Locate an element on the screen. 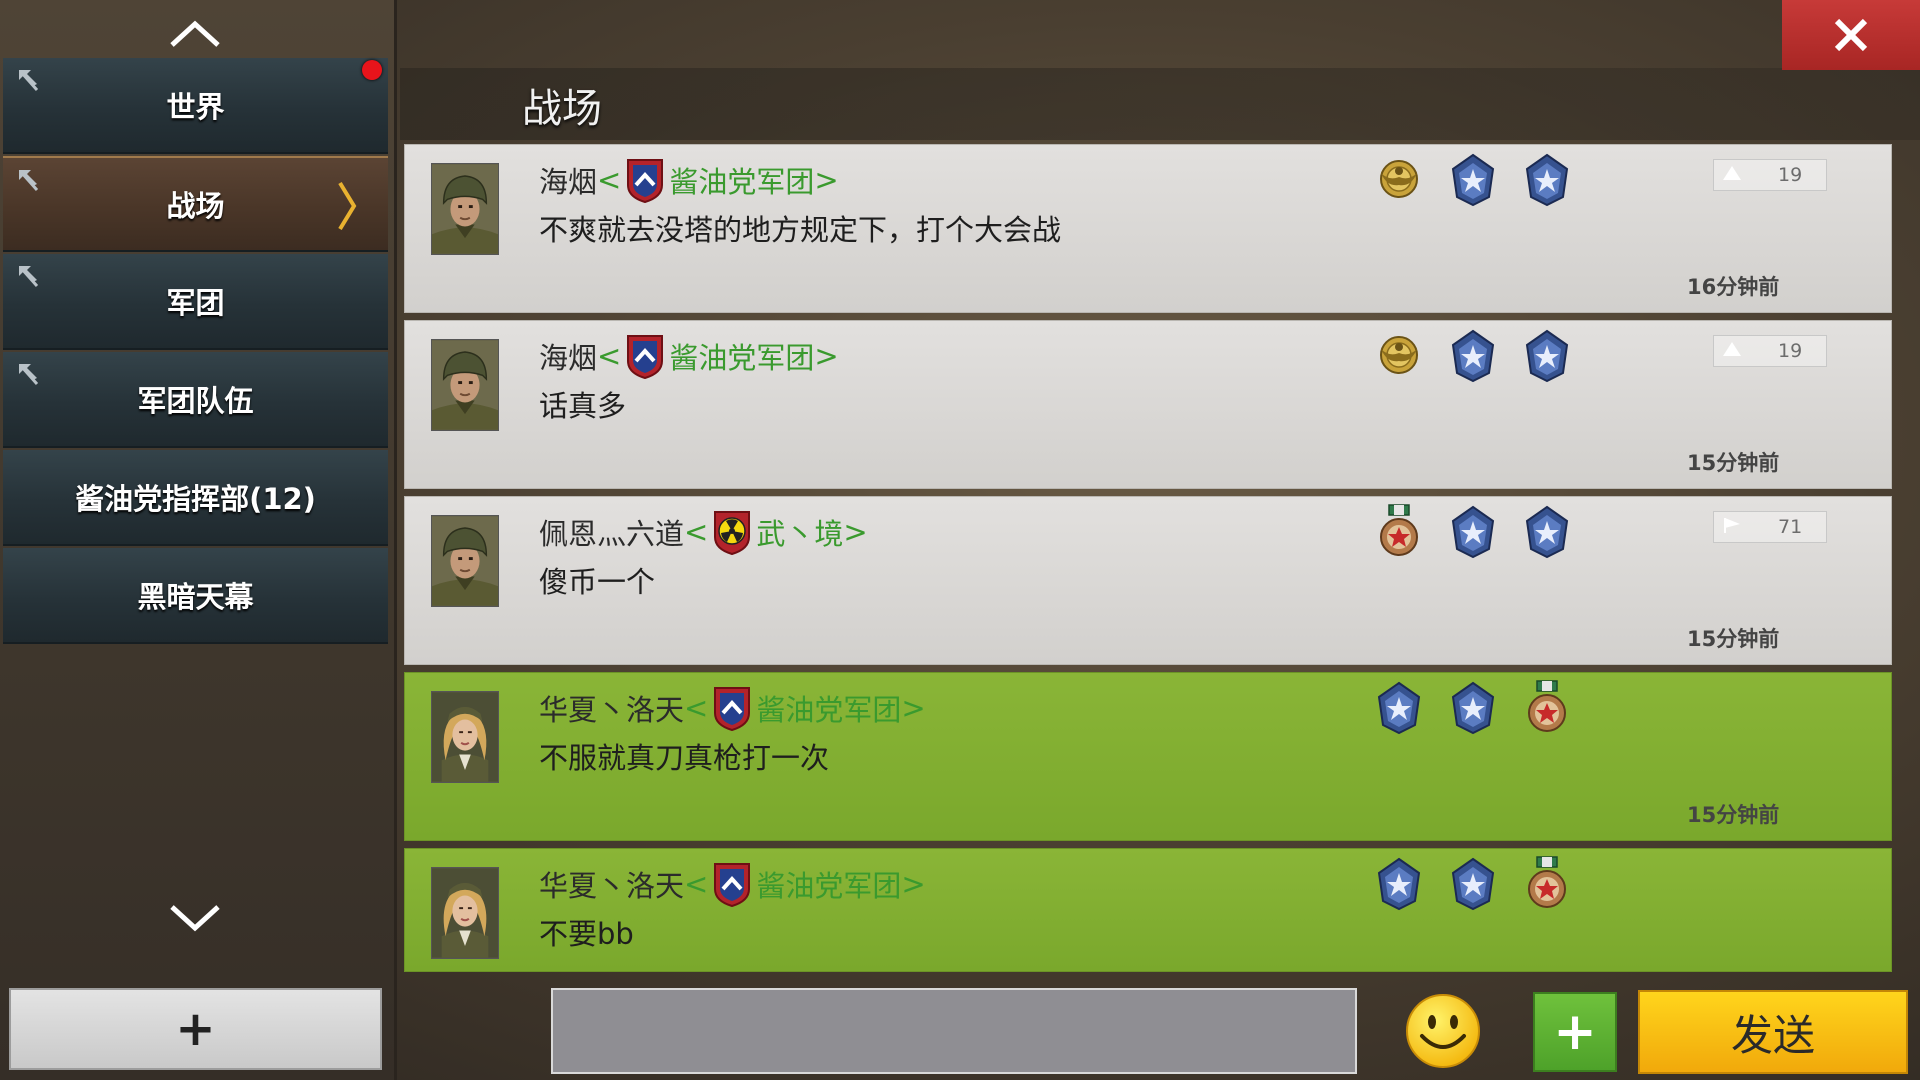 The height and width of the screenshot is (1080, 1920). sidebar-item: 黑暗天幕 is located at coordinates (195, 596).